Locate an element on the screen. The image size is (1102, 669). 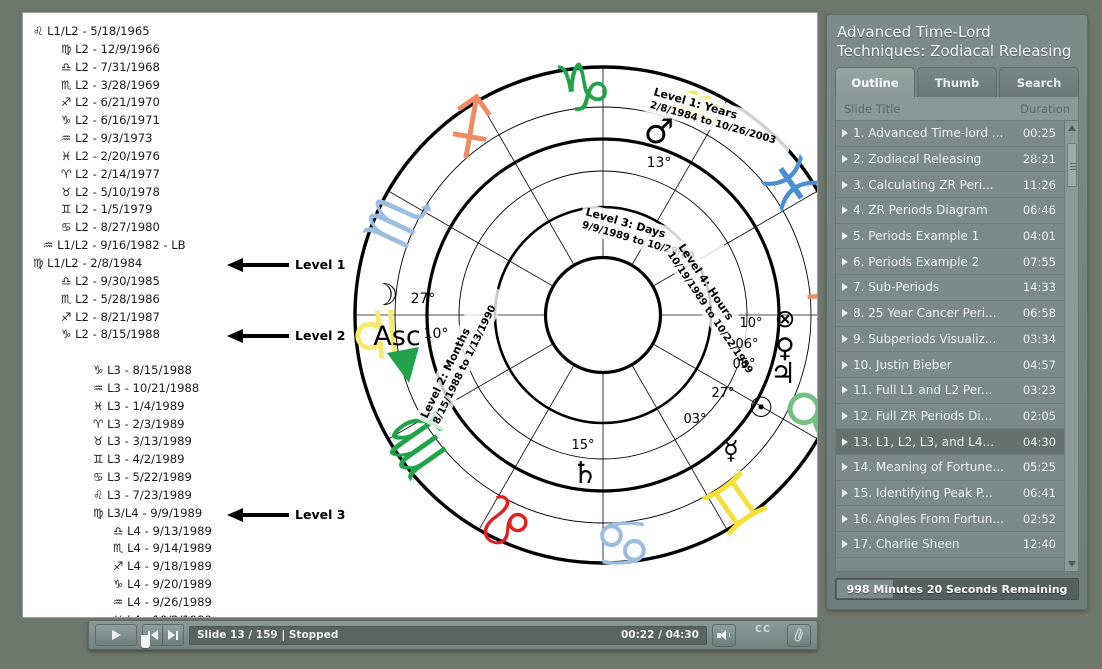
slide-list-item: 1. Advanced Time-lord ... 00:25 is located at coordinates (950, 134).